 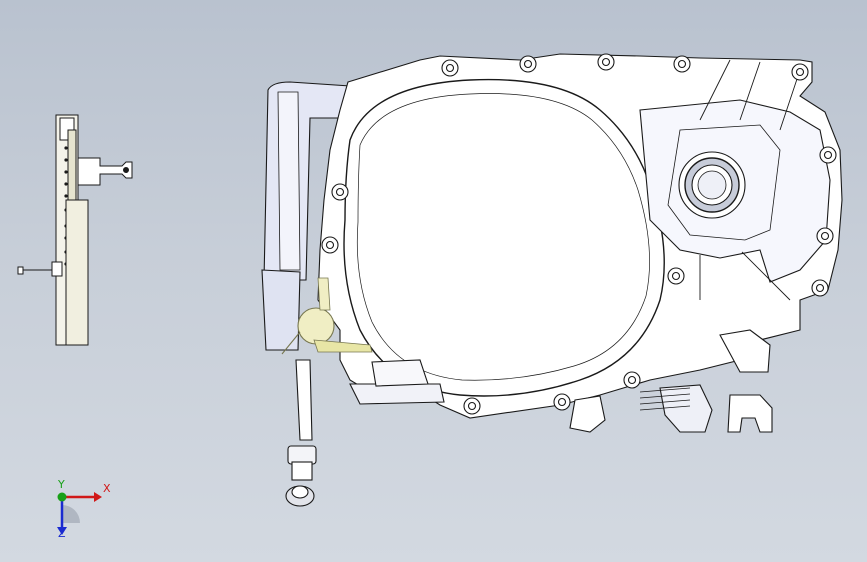 What do you see at coordinates (107, 488) in the screenshot?
I see `x-axis-label: X` at bounding box center [107, 488].